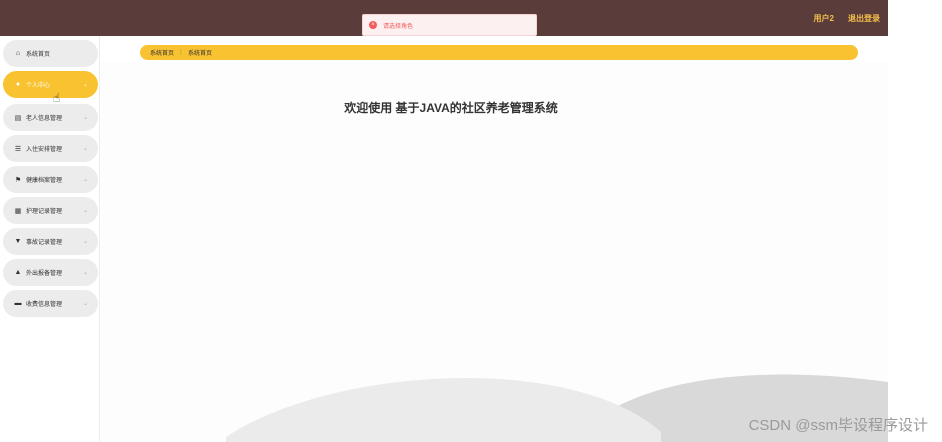  Describe the element at coordinates (38, 55) in the screenshot. I see `sidebar-item-label: 系统首页` at that location.